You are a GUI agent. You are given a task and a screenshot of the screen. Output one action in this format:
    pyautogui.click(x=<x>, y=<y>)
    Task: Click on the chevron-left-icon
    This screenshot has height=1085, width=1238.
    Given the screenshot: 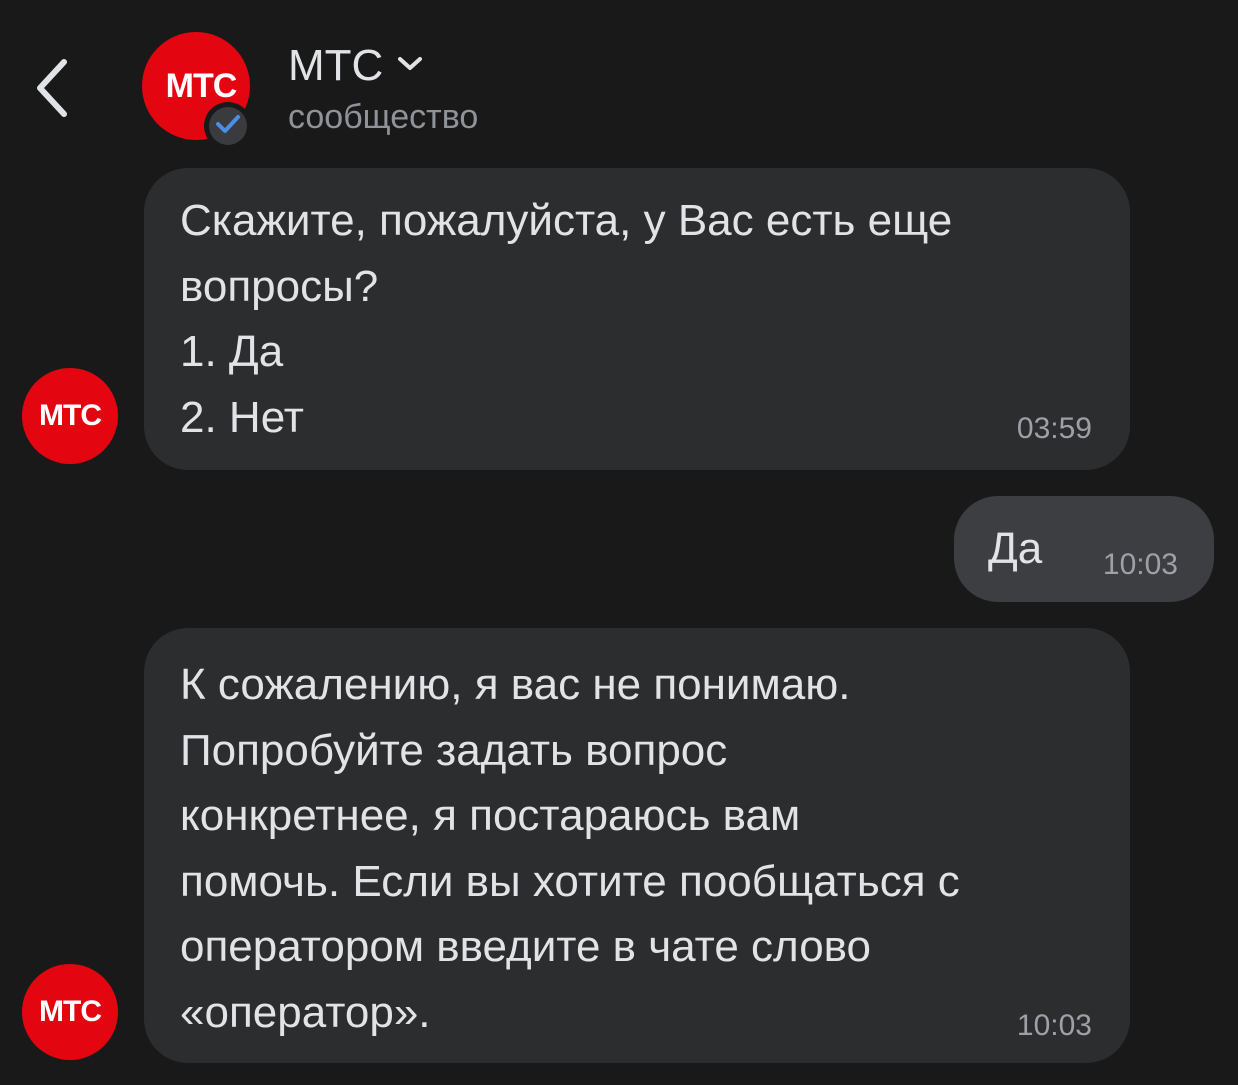 What is the action you would take?
    pyautogui.click(x=52, y=90)
    